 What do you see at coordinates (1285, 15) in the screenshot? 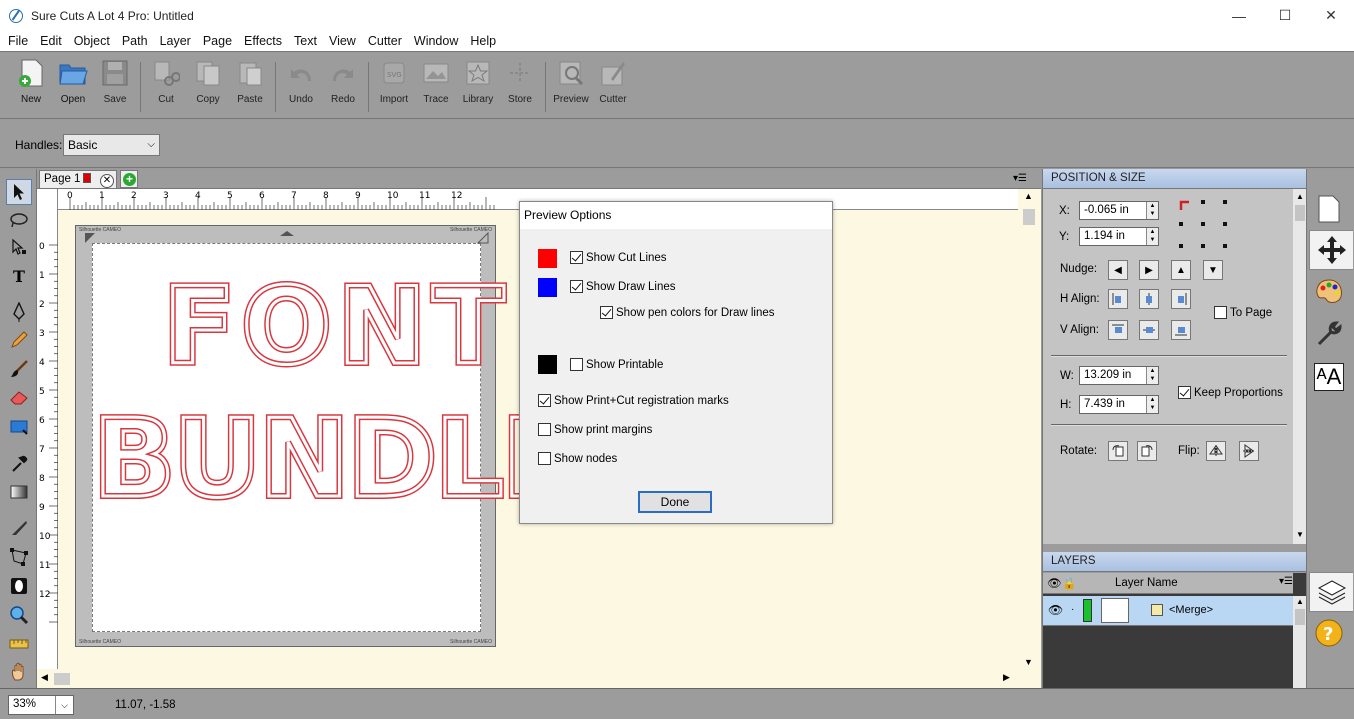
I see `maximize-button: ☐` at bounding box center [1285, 15].